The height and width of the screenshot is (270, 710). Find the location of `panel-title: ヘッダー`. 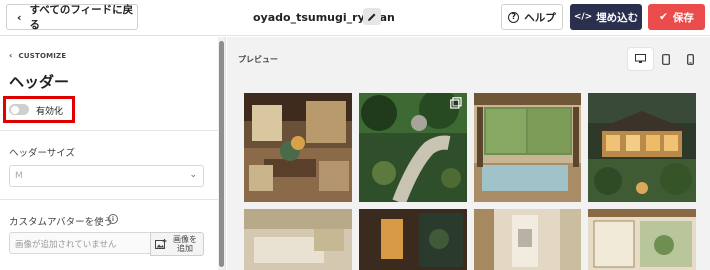

panel-title: ヘッダー is located at coordinates (39, 82).